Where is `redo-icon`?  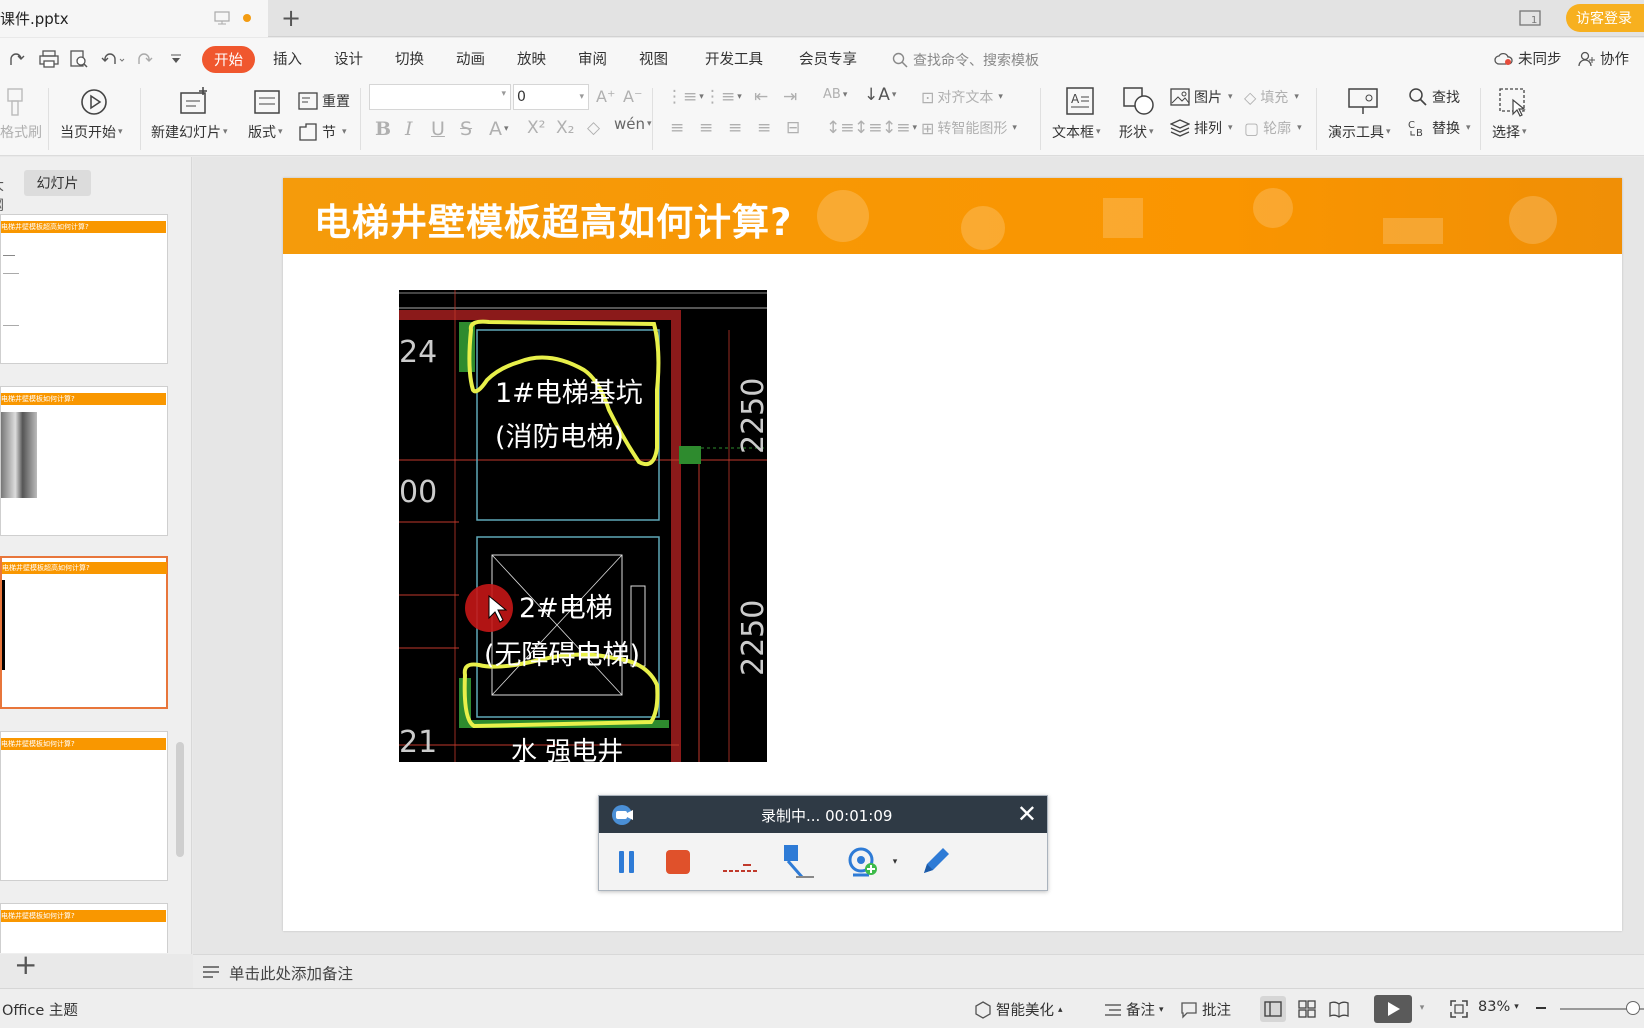
redo-icon is located at coordinates (145, 59).